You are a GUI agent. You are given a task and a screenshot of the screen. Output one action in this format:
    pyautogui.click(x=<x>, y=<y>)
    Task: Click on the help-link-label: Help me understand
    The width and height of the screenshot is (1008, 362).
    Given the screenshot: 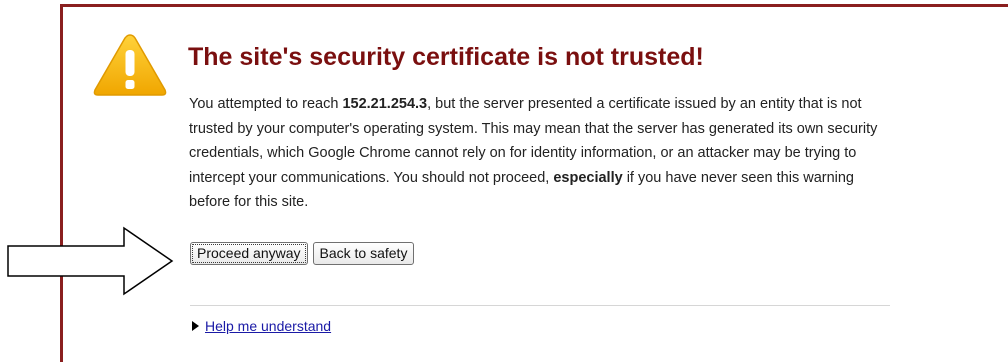 What is the action you would take?
    pyautogui.click(x=268, y=326)
    